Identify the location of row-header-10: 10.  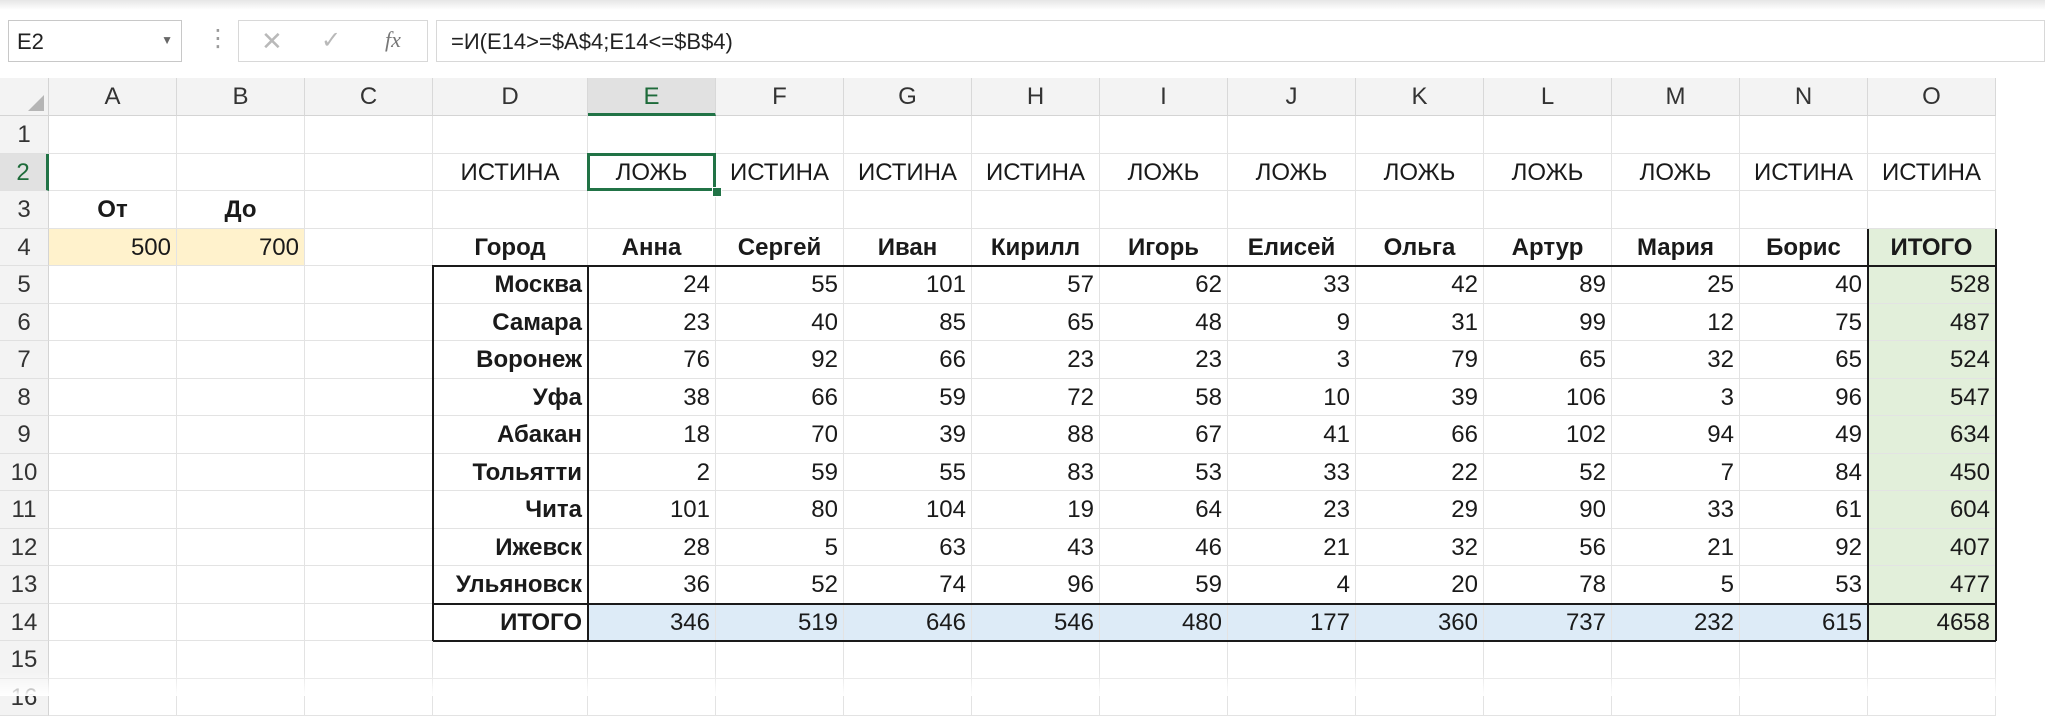
(24, 473).